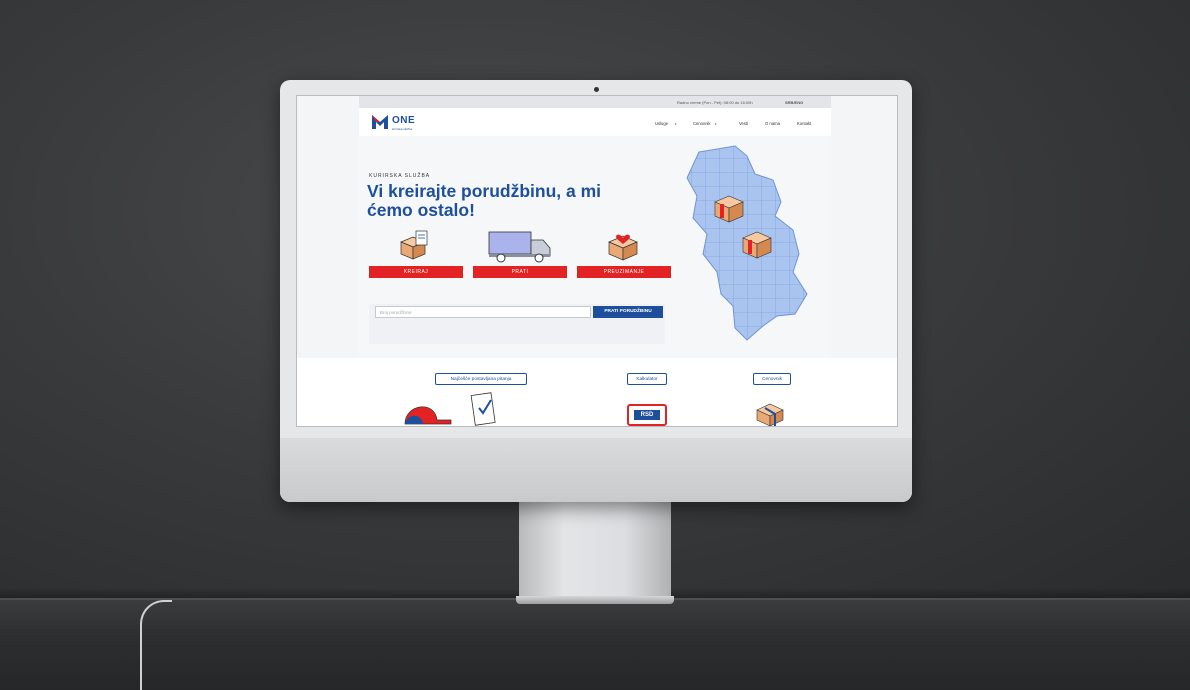 Image resolution: width=1190 pixels, height=690 pixels. I want to click on language-switch: SRB/ENG, so click(794, 102).